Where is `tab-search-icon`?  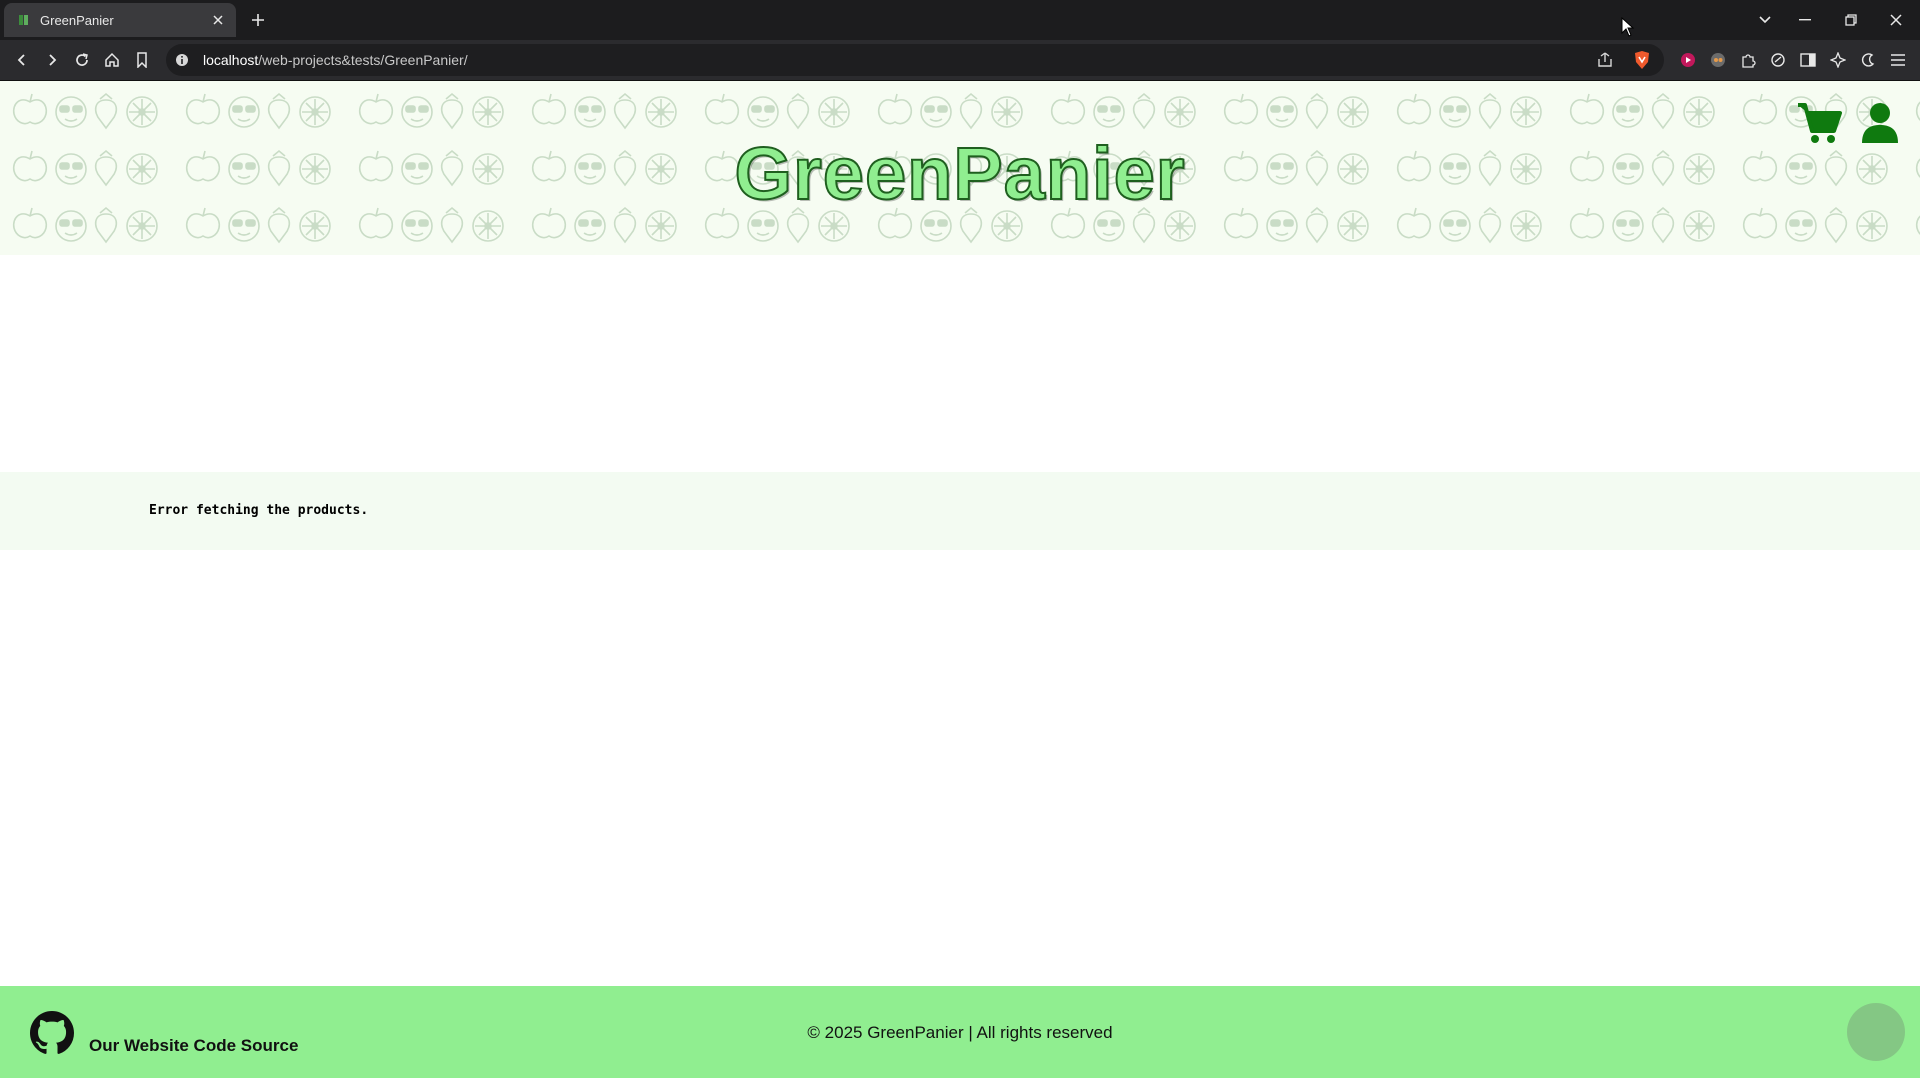 tab-search-icon is located at coordinates (1765, 20).